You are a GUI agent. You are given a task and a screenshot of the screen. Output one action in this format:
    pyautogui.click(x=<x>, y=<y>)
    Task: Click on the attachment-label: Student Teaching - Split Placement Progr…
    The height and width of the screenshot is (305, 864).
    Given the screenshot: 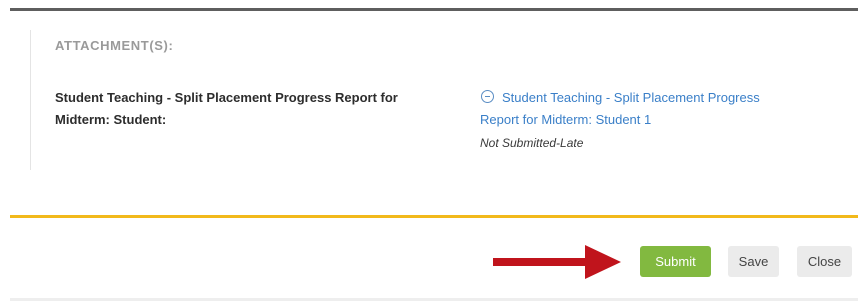 What is the action you would take?
    pyautogui.click(x=257, y=109)
    